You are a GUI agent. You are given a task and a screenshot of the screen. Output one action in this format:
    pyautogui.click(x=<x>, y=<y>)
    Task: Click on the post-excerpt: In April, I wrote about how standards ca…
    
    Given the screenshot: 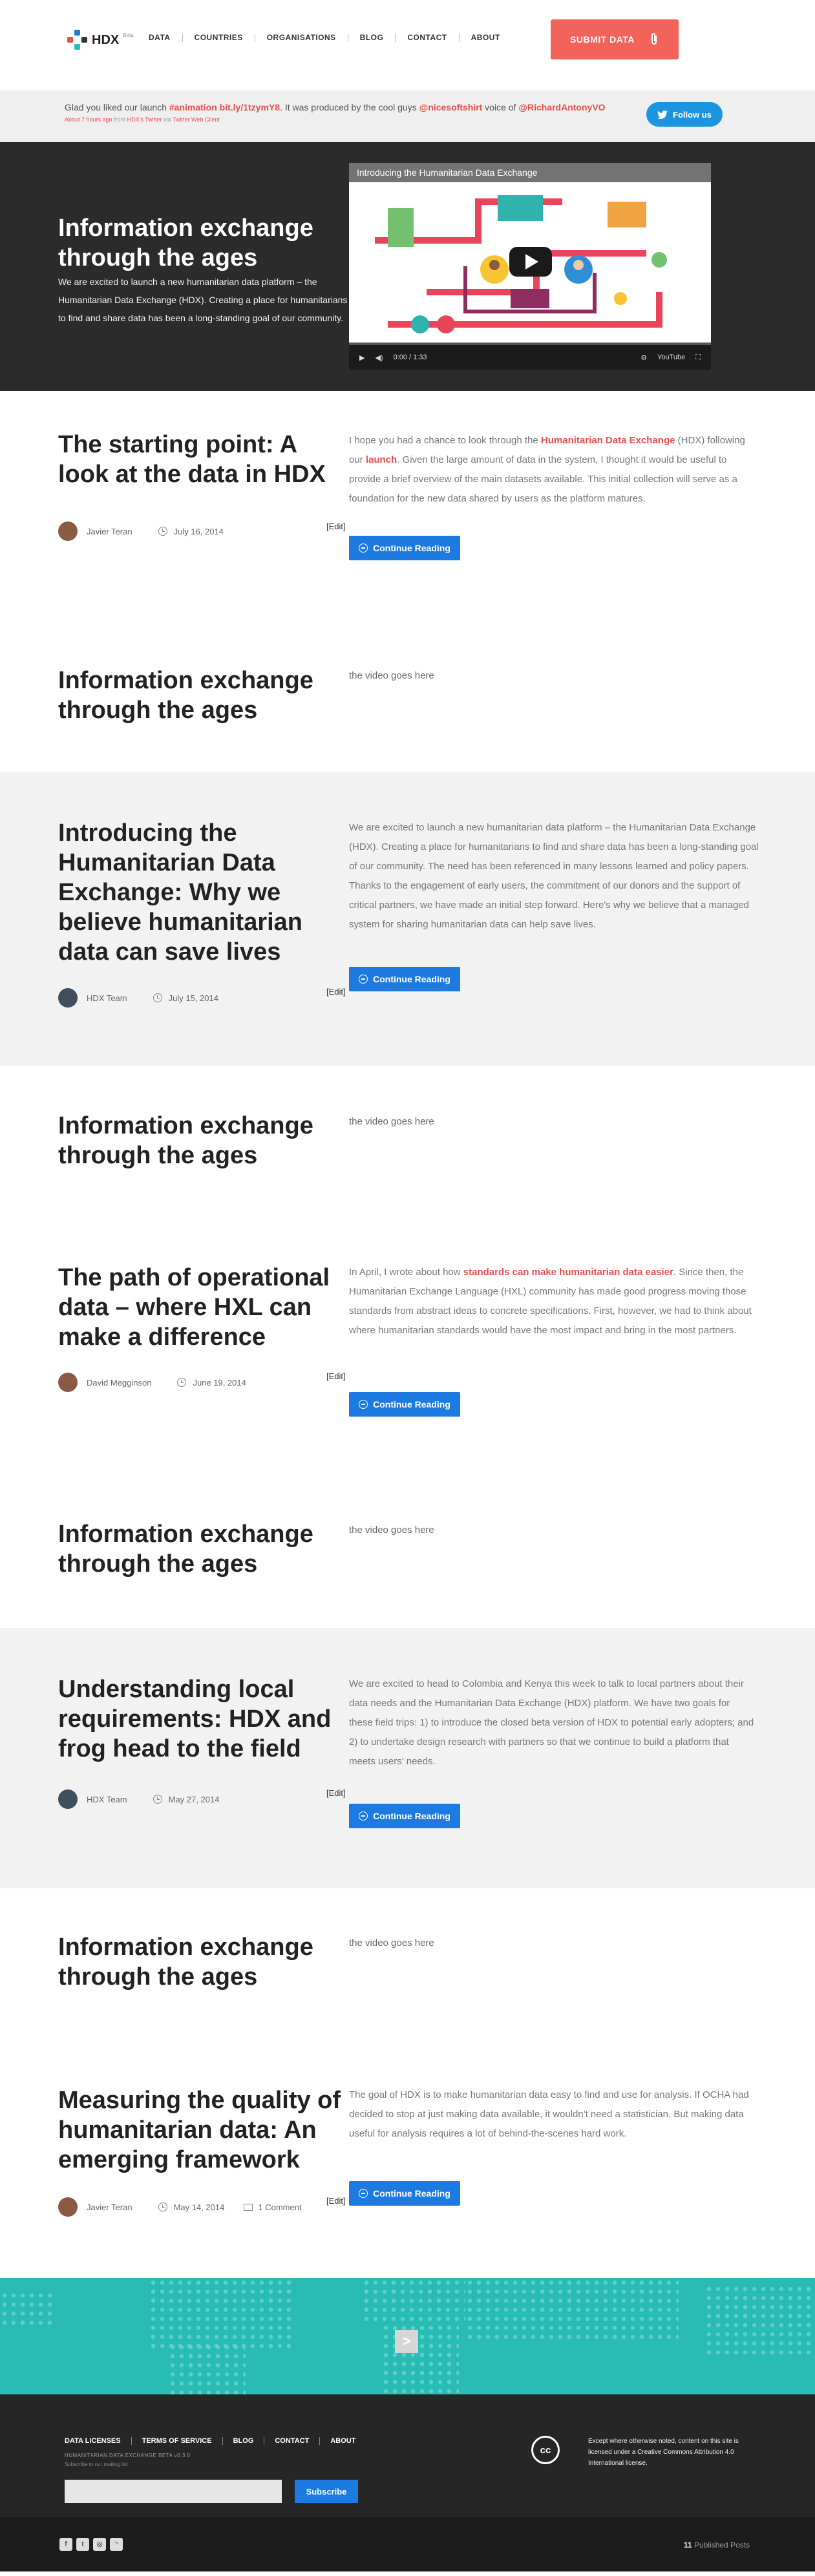 What is the action you would take?
    pyautogui.click(x=552, y=1301)
    